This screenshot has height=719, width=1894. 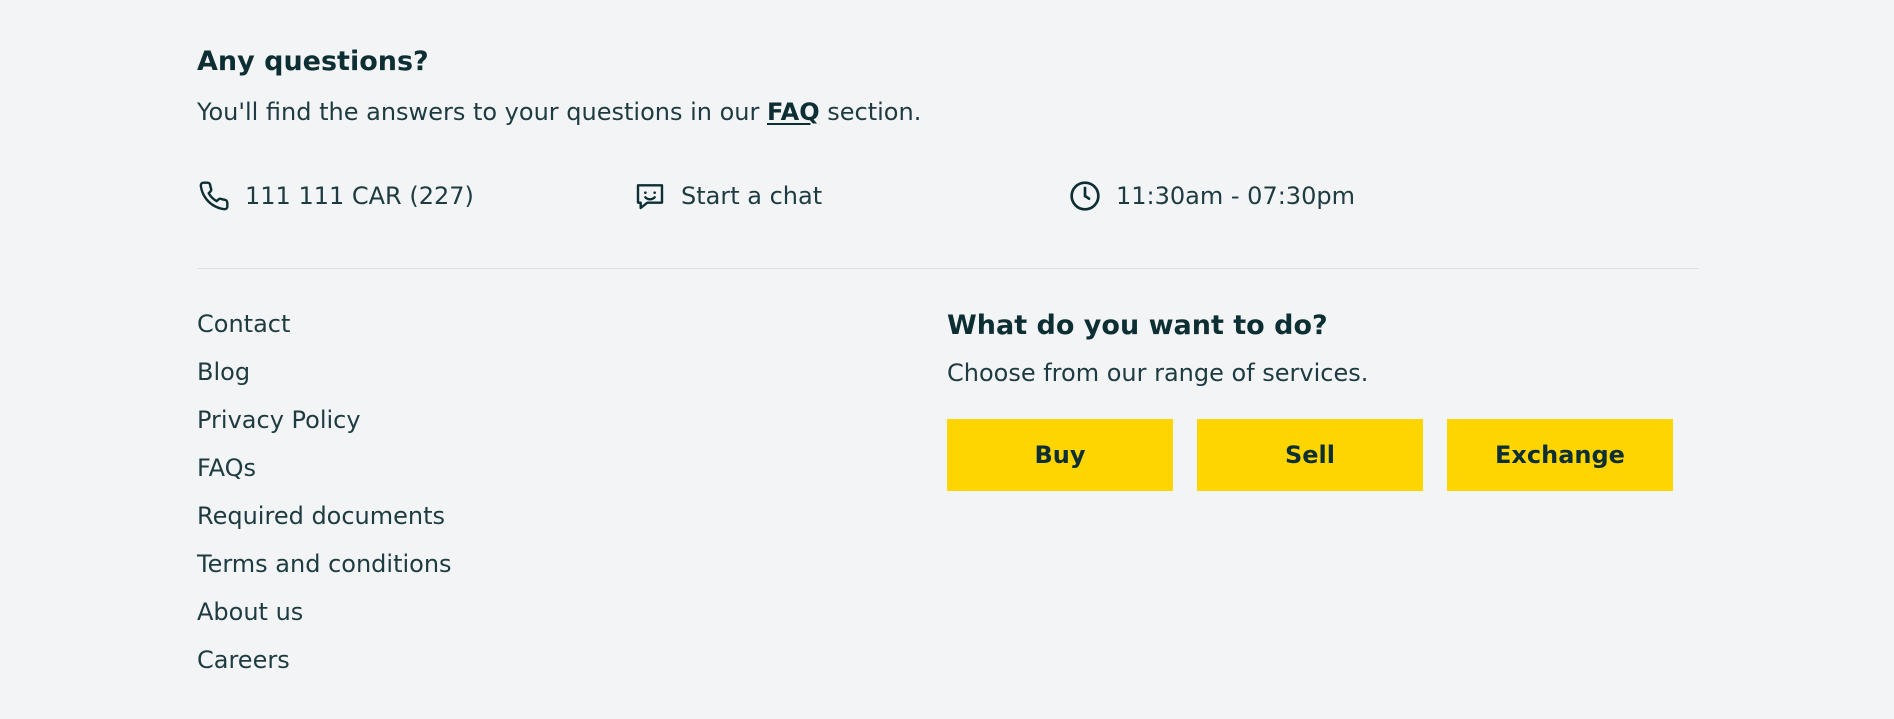 What do you see at coordinates (948, 268) in the screenshot?
I see `divider` at bounding box center [948, 268].